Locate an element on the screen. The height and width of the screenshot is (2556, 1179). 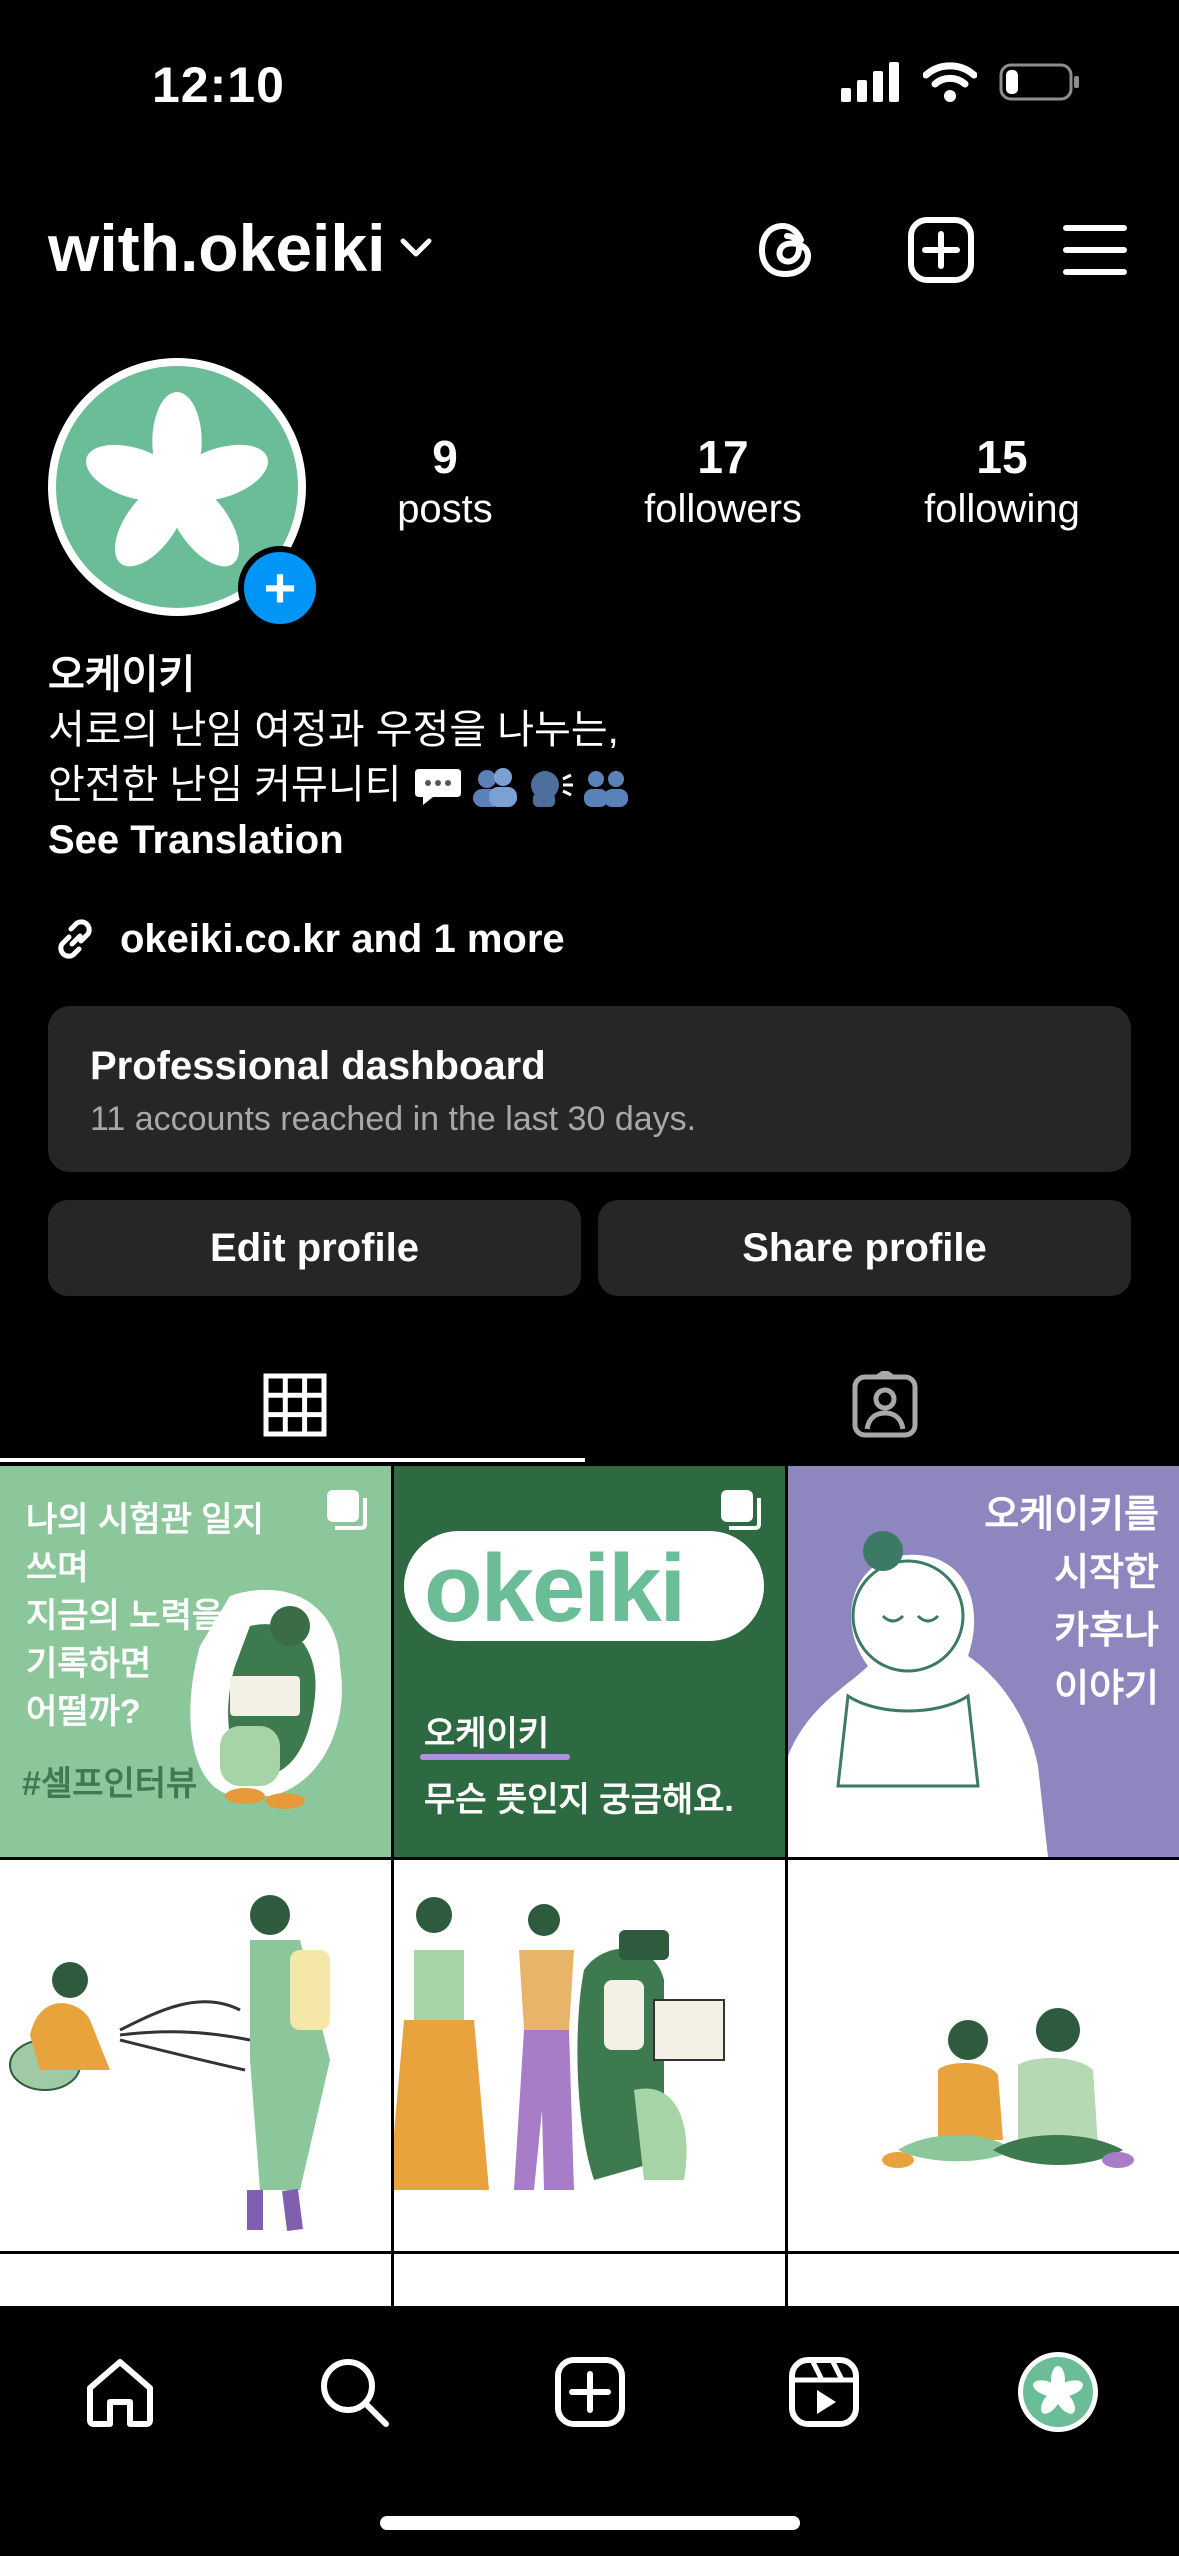
following-count: 15 following is located at coordinates (1002, 482).